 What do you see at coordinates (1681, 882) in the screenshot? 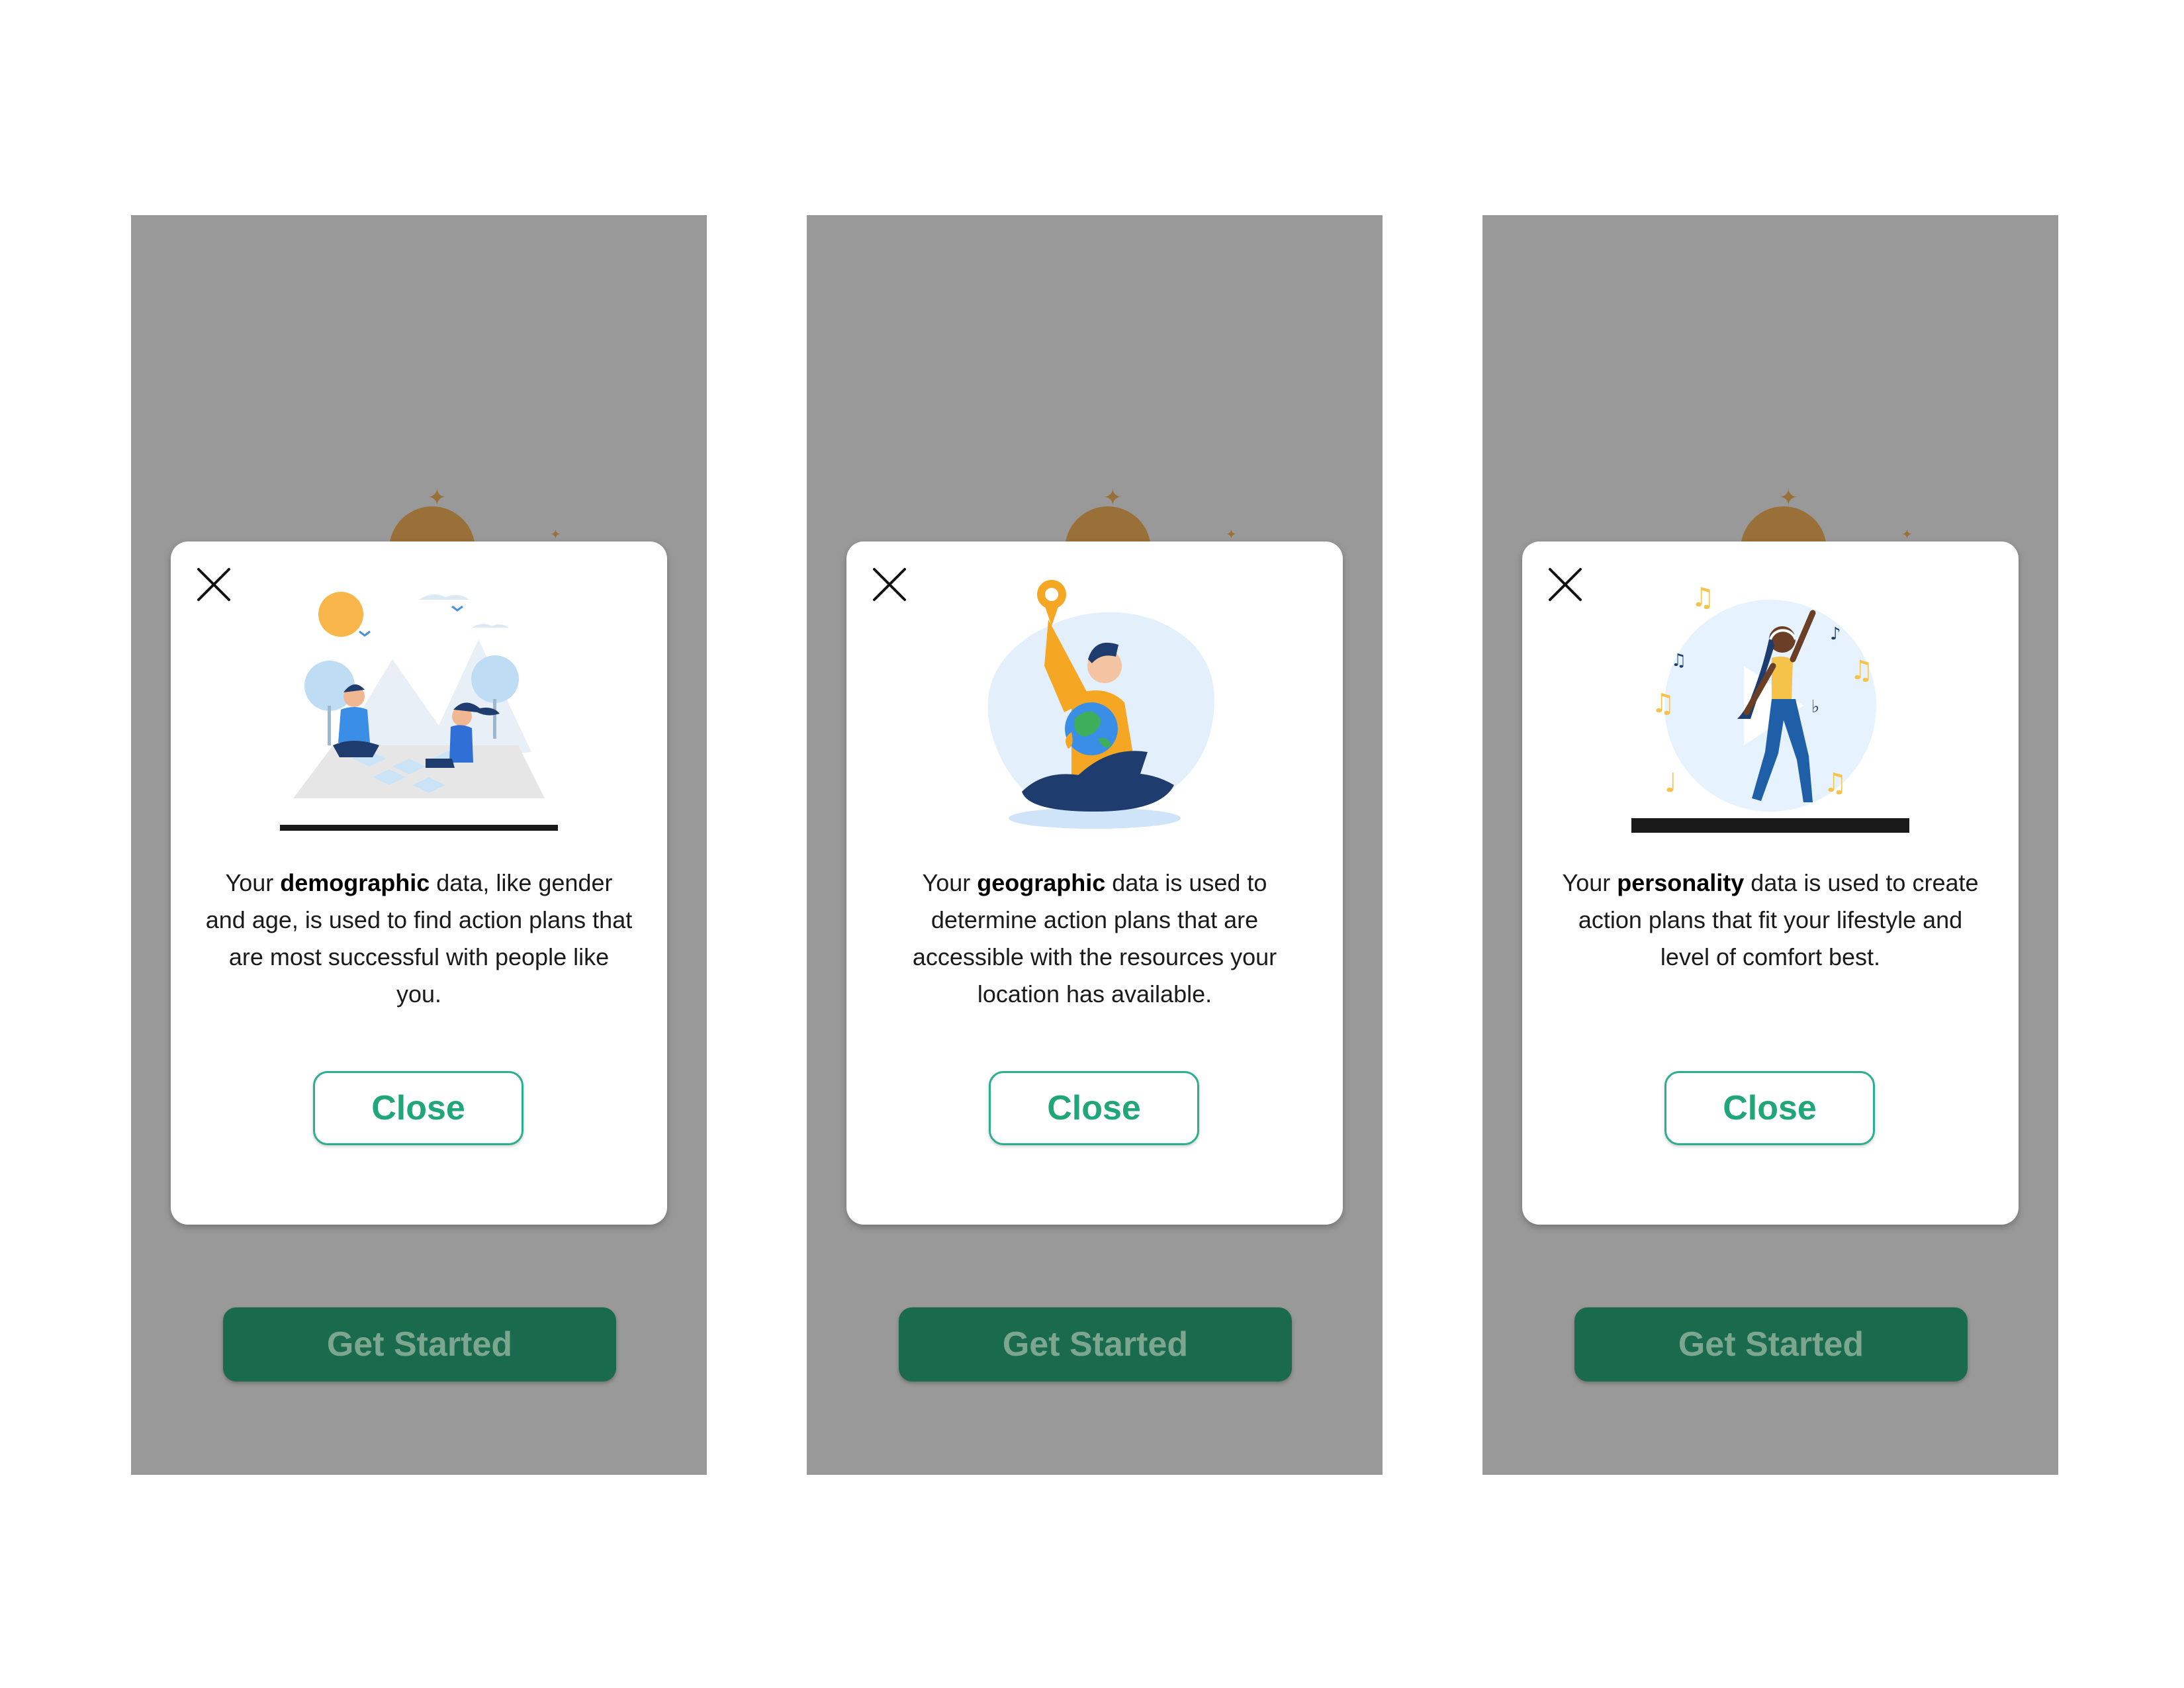
I see `description-keyword: personality` at bounding box center [1681, 882].